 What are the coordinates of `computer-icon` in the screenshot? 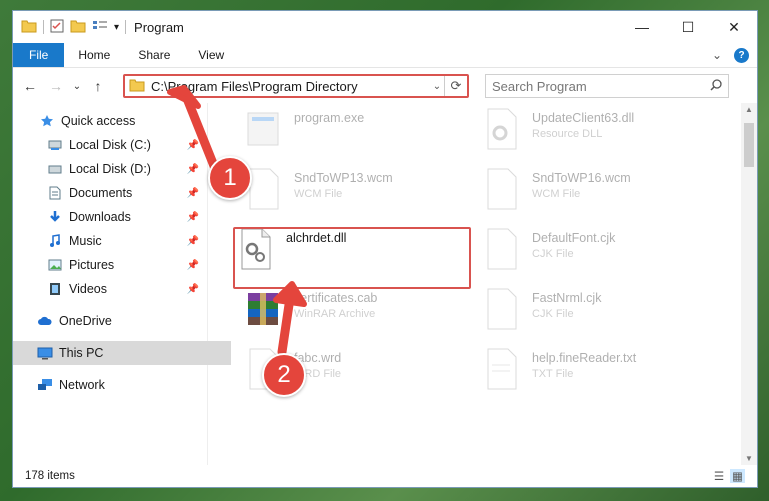 It's located at (45, 353).